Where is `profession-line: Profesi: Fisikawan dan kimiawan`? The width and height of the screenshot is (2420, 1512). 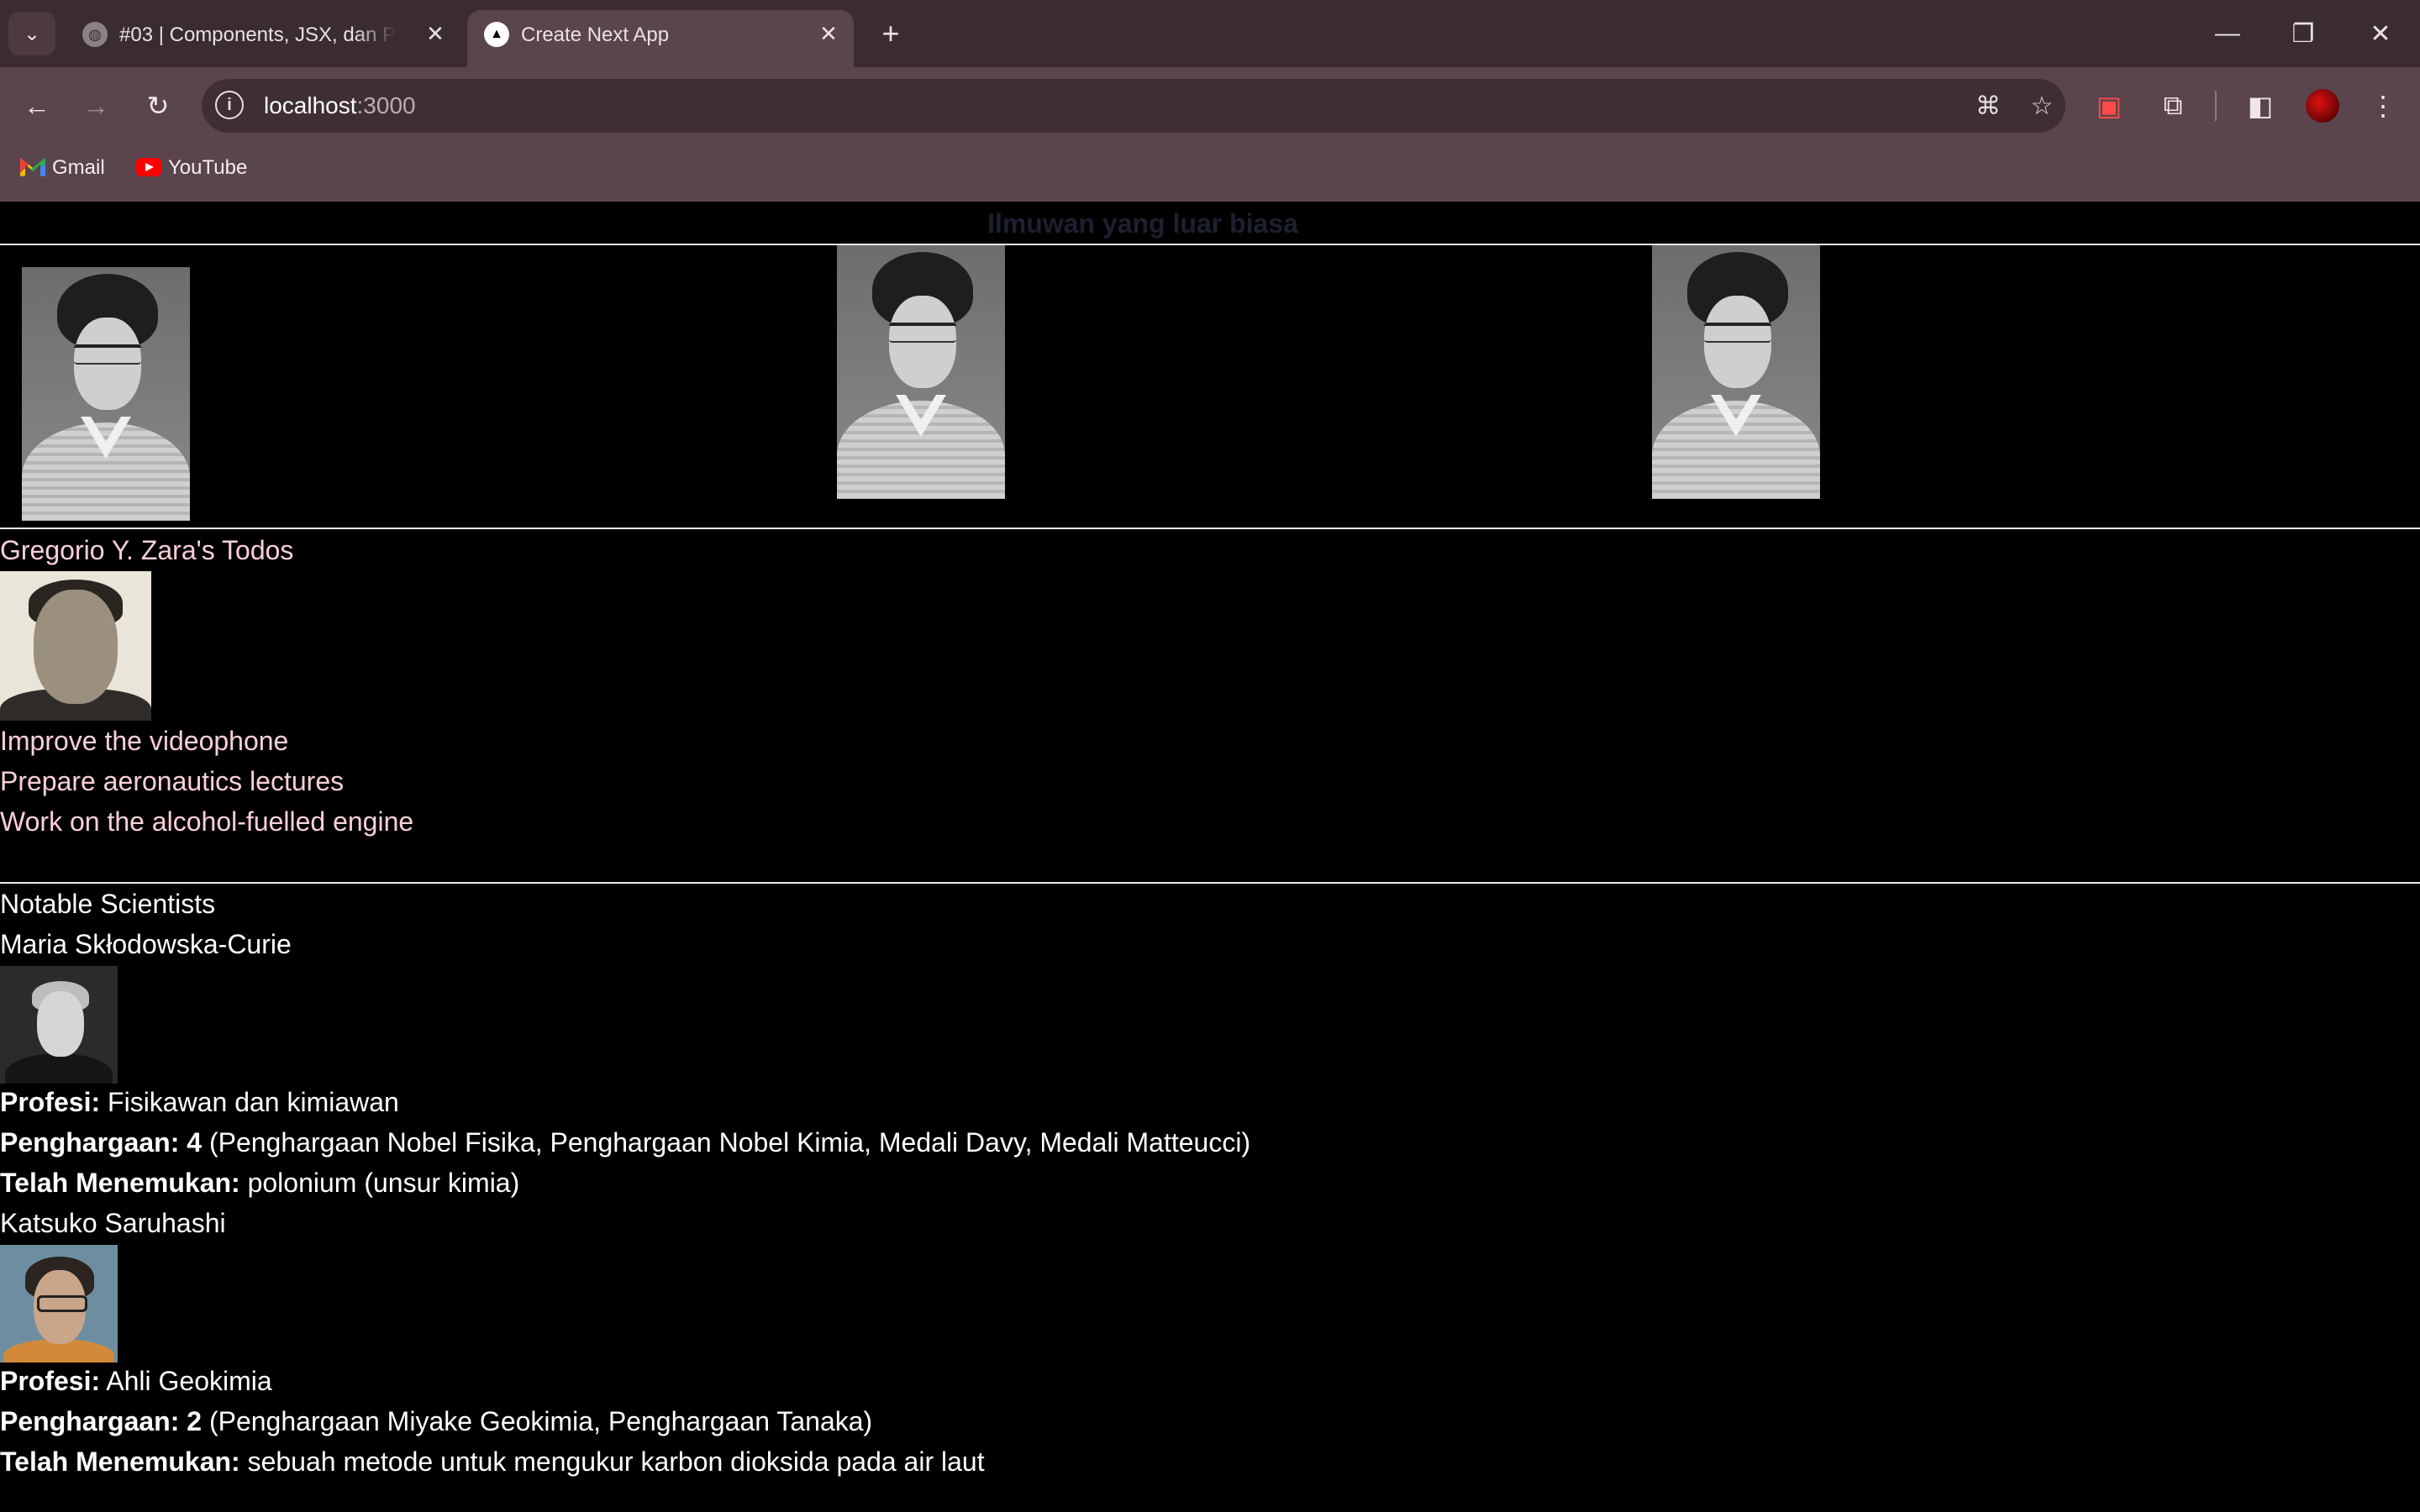 profession-line: Profesi: Fisikawan dan kimiawan is located at coordinates (199, 1102).